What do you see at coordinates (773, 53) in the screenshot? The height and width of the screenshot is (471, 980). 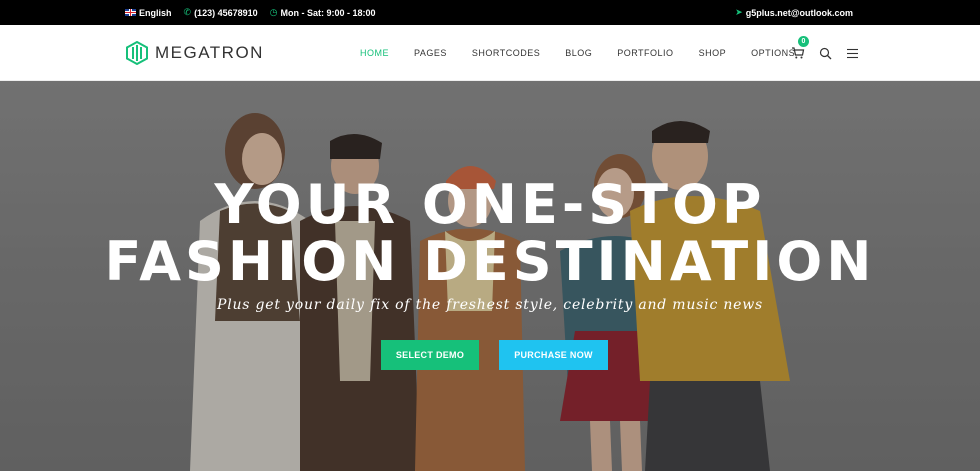 I see `nav-options: OPTIONS` at bounding box center [773, 53].